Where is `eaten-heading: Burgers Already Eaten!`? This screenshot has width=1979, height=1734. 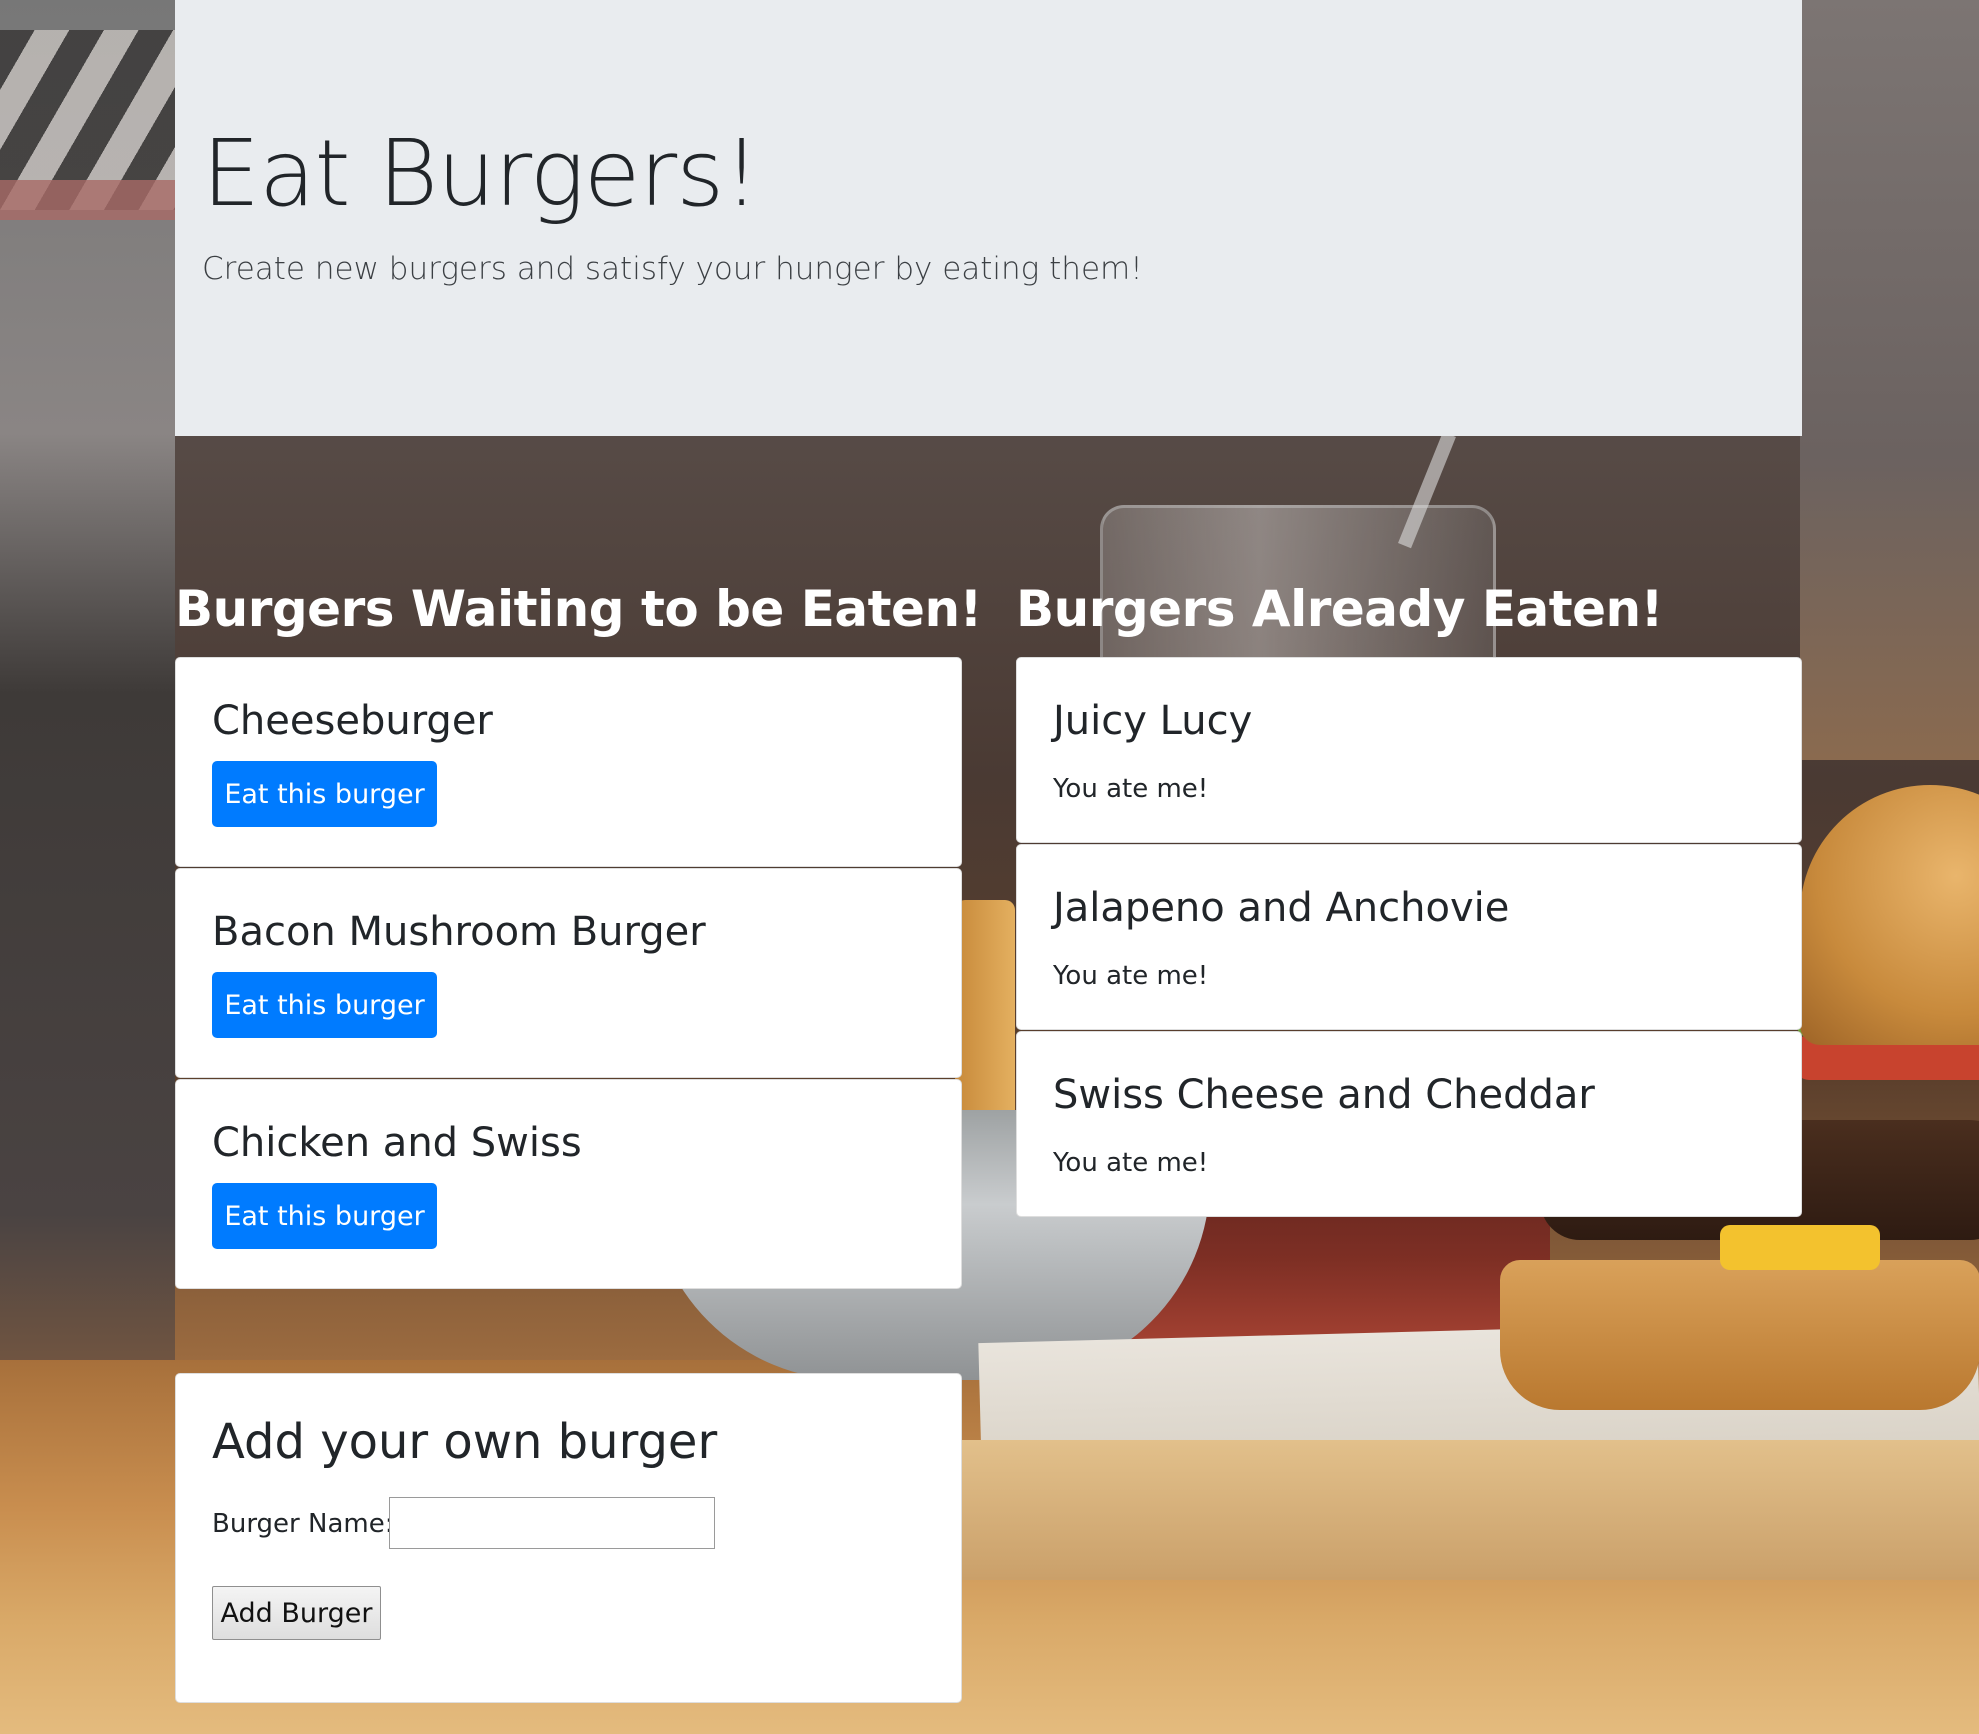 eaten-heading: Burgers Already Eaten! is located at coordinates (1339, 609).